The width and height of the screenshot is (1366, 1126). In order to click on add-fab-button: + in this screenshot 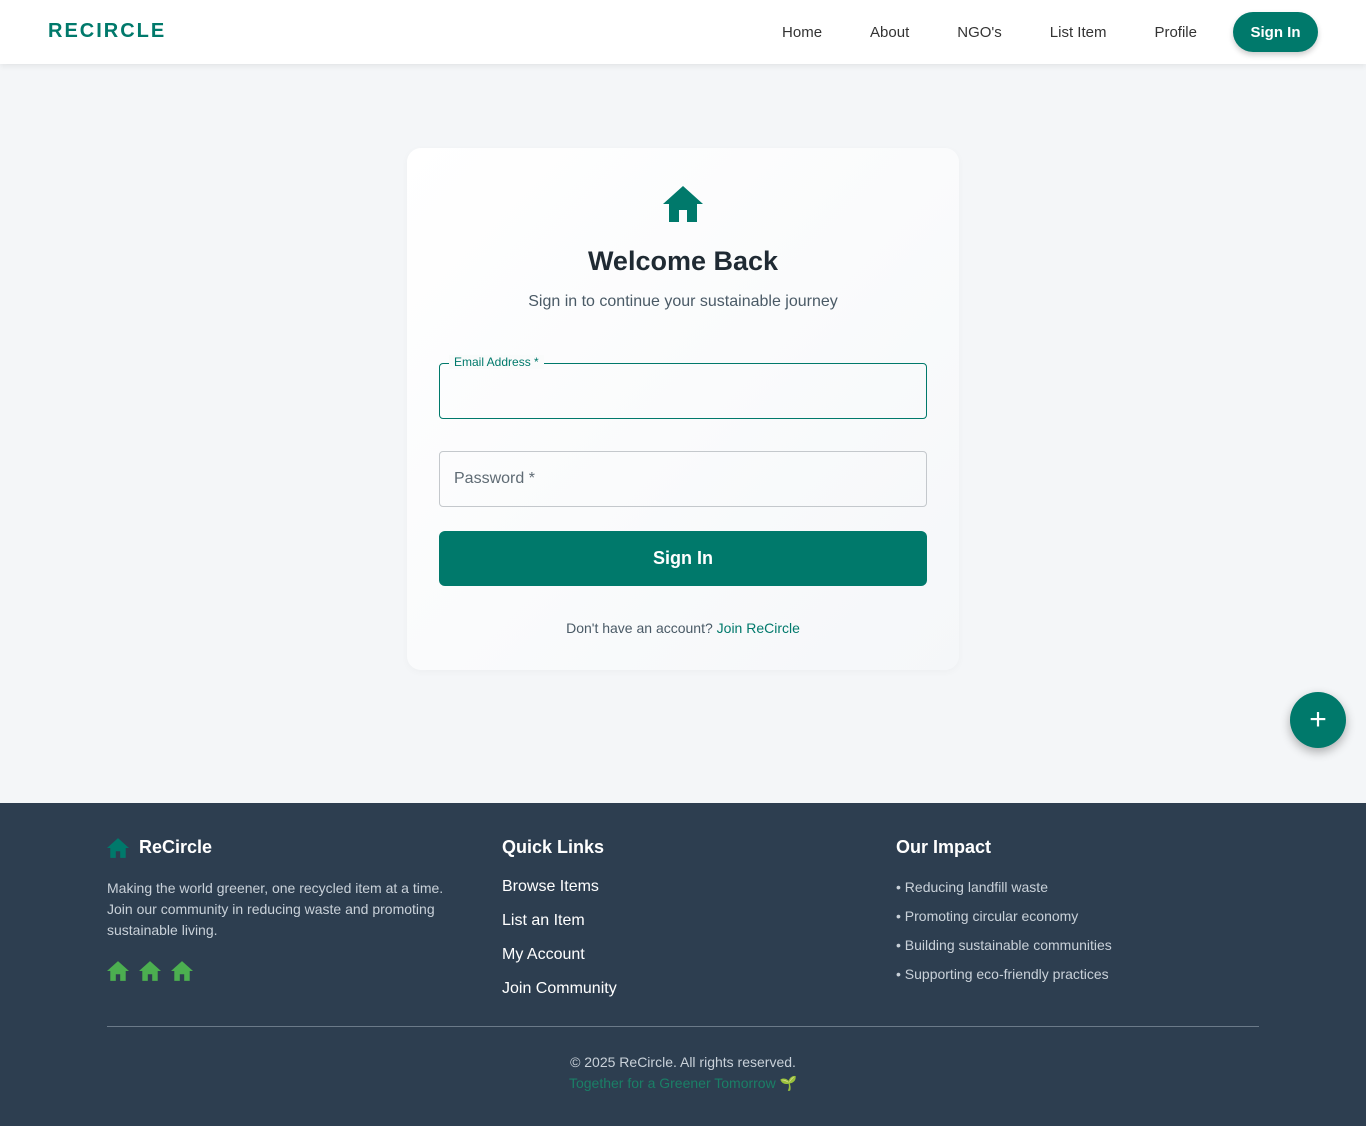, I will do `click(1318, 720)`.